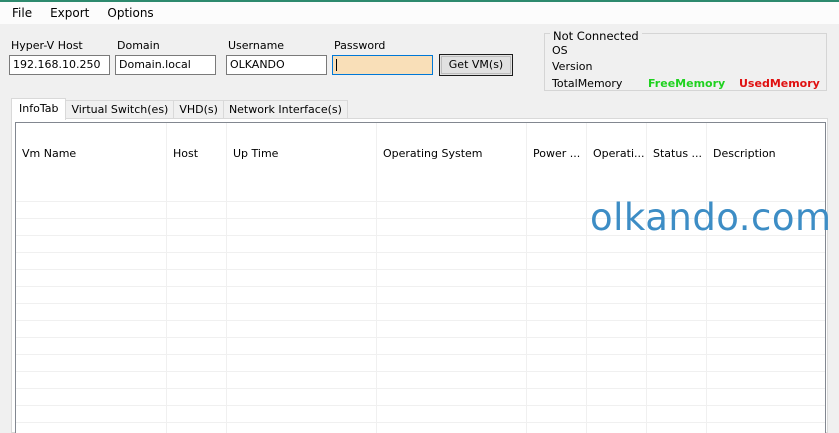 This screenshot has width=839, height=433. What do you see at coordinates (360, 45) in the screenshot?
I see `password-label: Password` at bounding box center [360, 45].